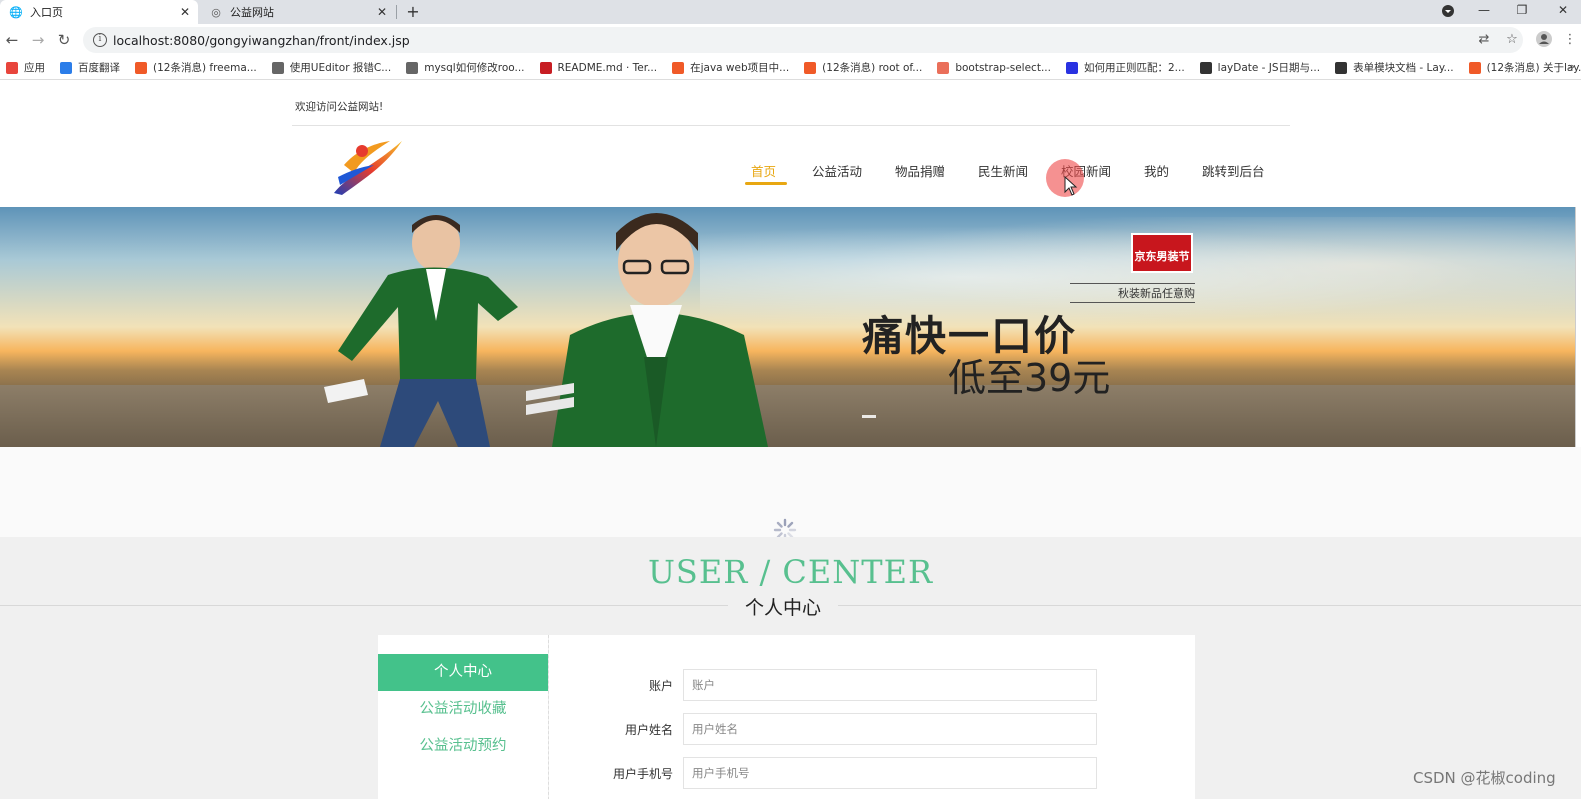 The image size is (1581, 799). I want to click on shield-site-icon: ◎, so click(216, 12).